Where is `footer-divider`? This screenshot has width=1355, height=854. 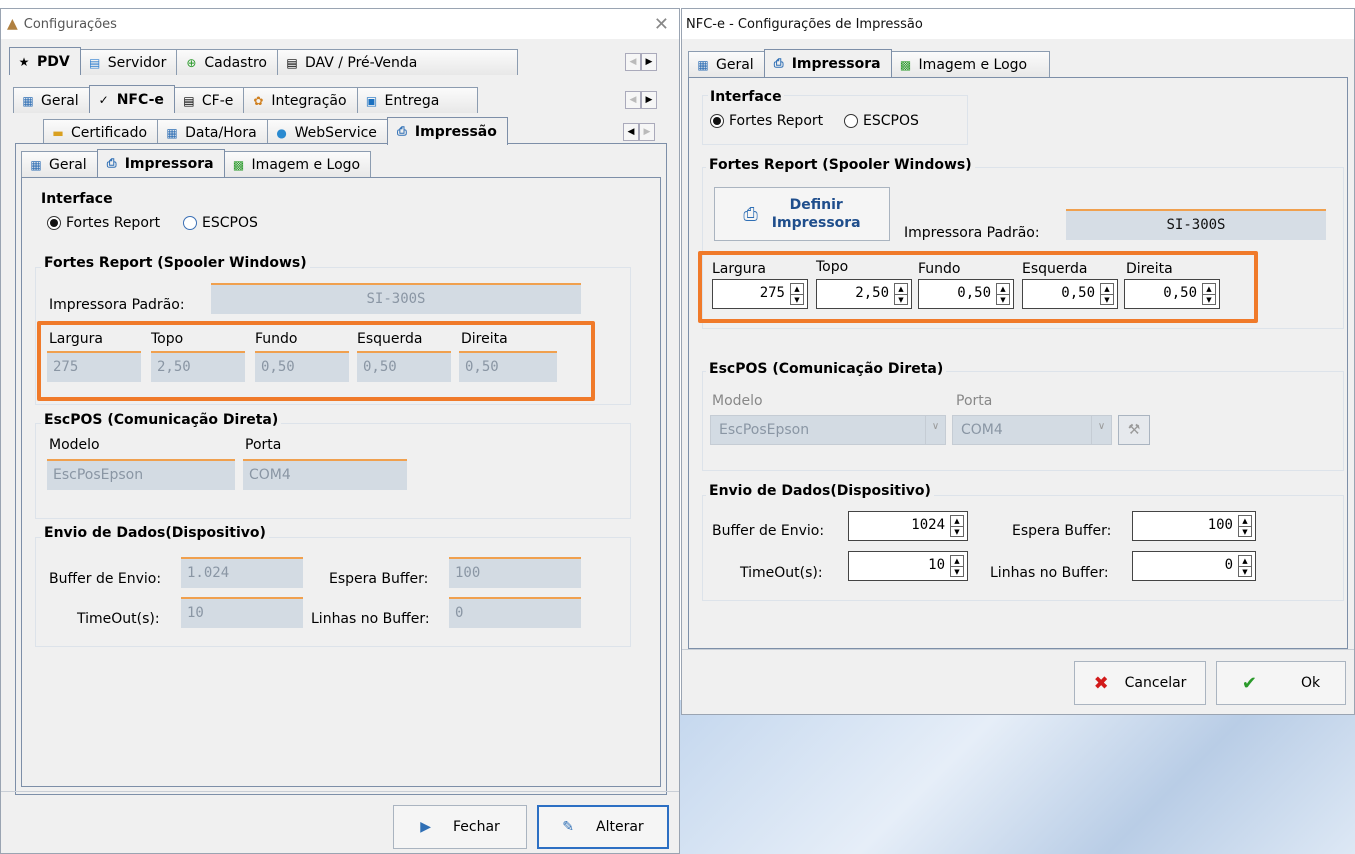 footer-divider is located at coordinates (340, 791).